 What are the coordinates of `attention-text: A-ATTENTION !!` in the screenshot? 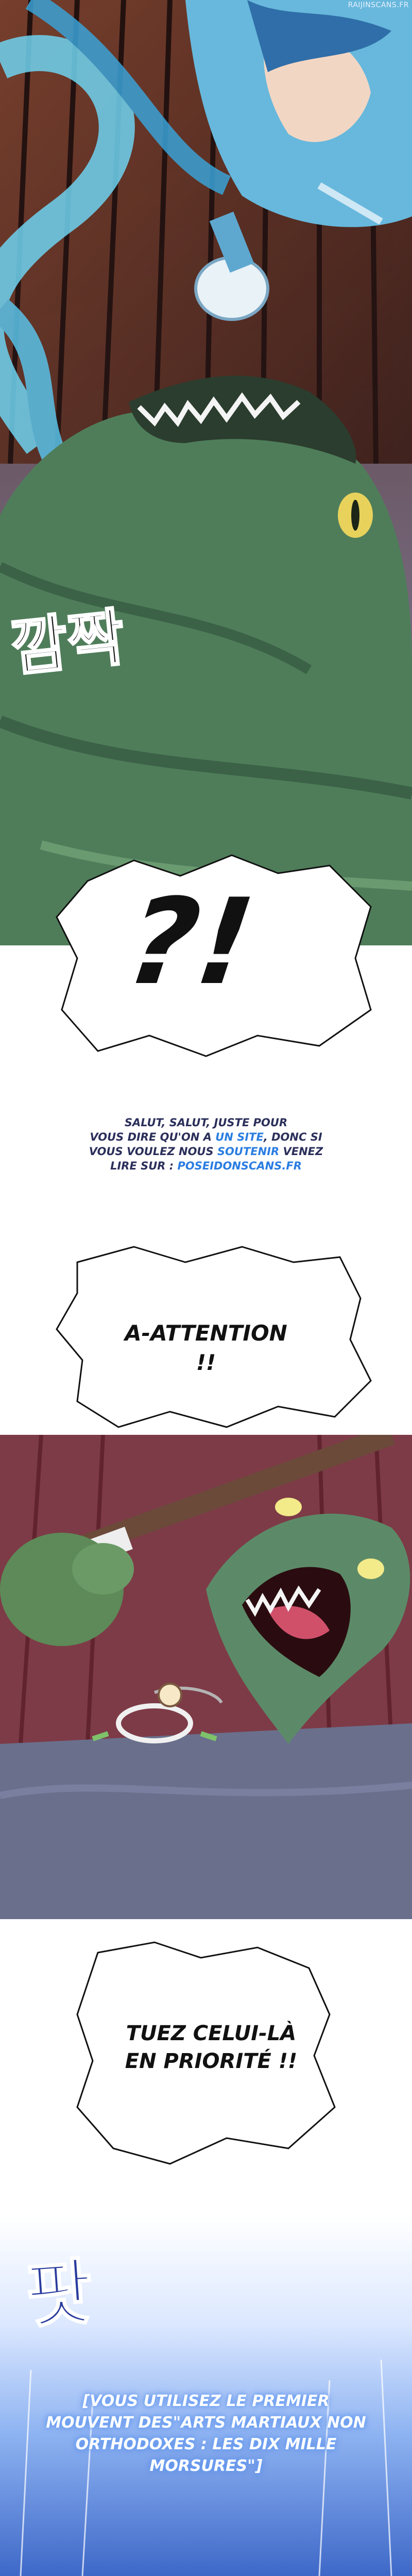 It's located at (206, 1347).